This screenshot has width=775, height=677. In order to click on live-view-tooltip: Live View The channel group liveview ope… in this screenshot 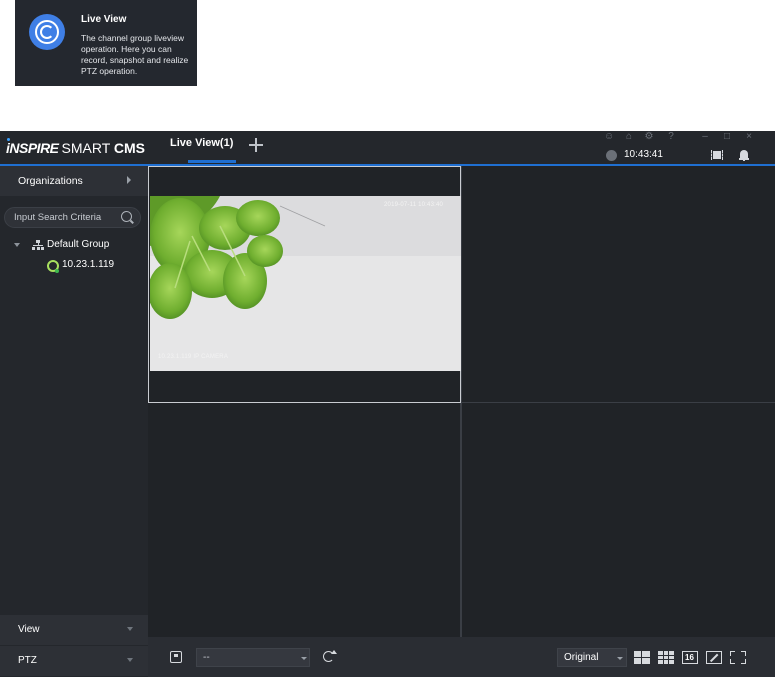, I will do `click(106, 43)`.